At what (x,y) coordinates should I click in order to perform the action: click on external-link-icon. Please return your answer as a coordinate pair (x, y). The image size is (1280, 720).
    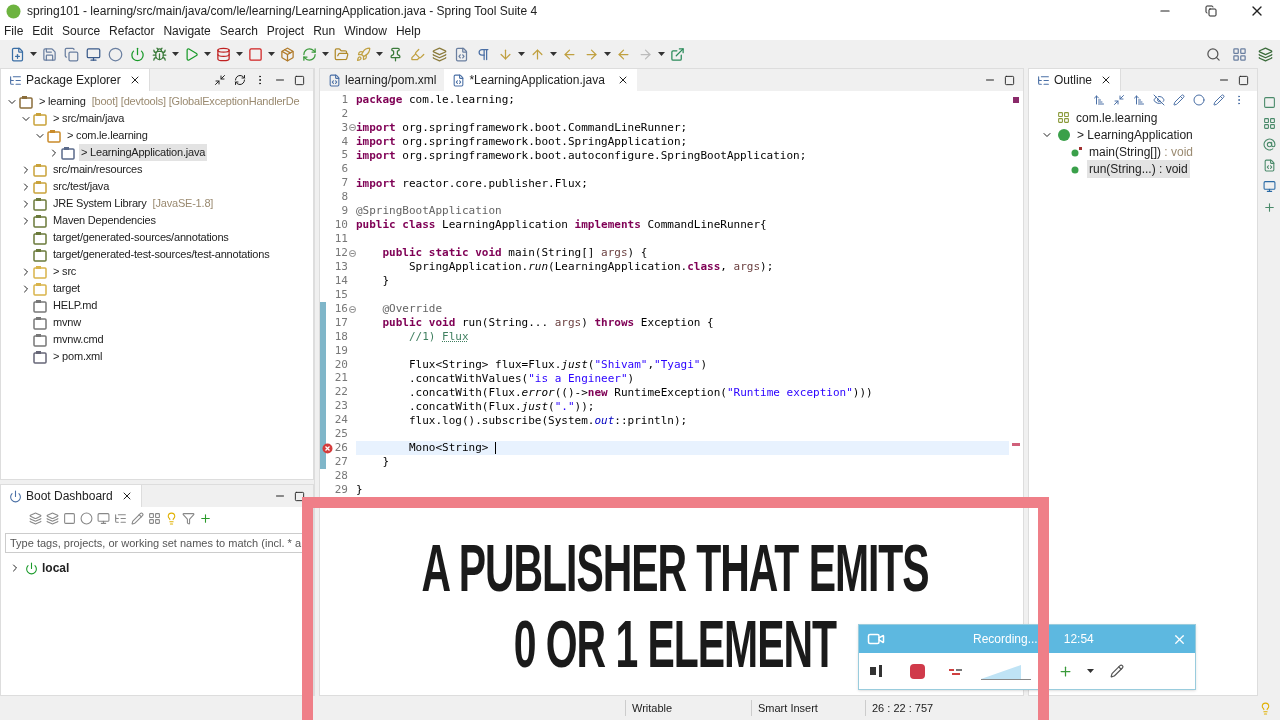
    Looking at the image, I should click on (677, 54).